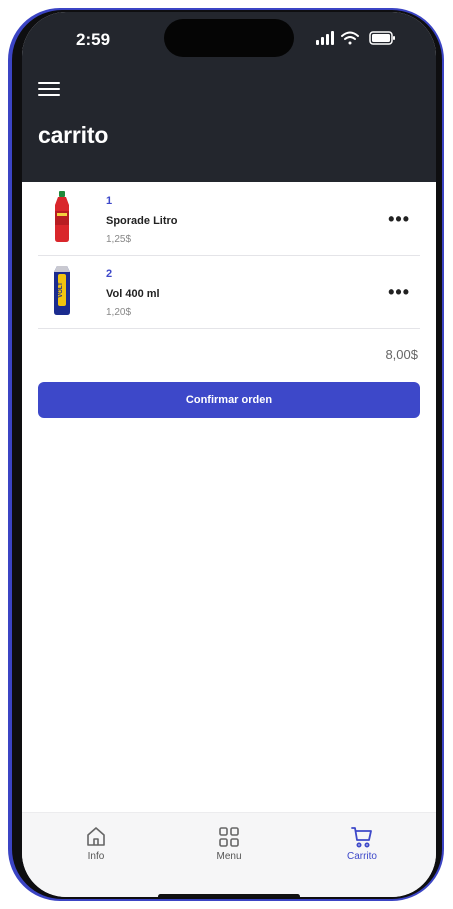 This screenshot has width=453, height=909. I want to click on cart-item: VOLT 2 Vol 400 ml 1,20$ •••, so click(229, 292).